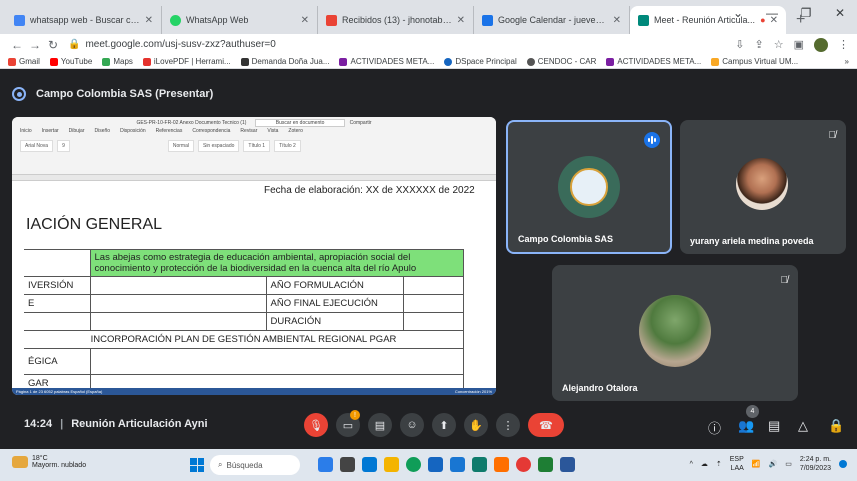  What do you see at coordinates (12, 61) in the screenshot?
I see `gmail-icon` at bounding box center [12, 61].